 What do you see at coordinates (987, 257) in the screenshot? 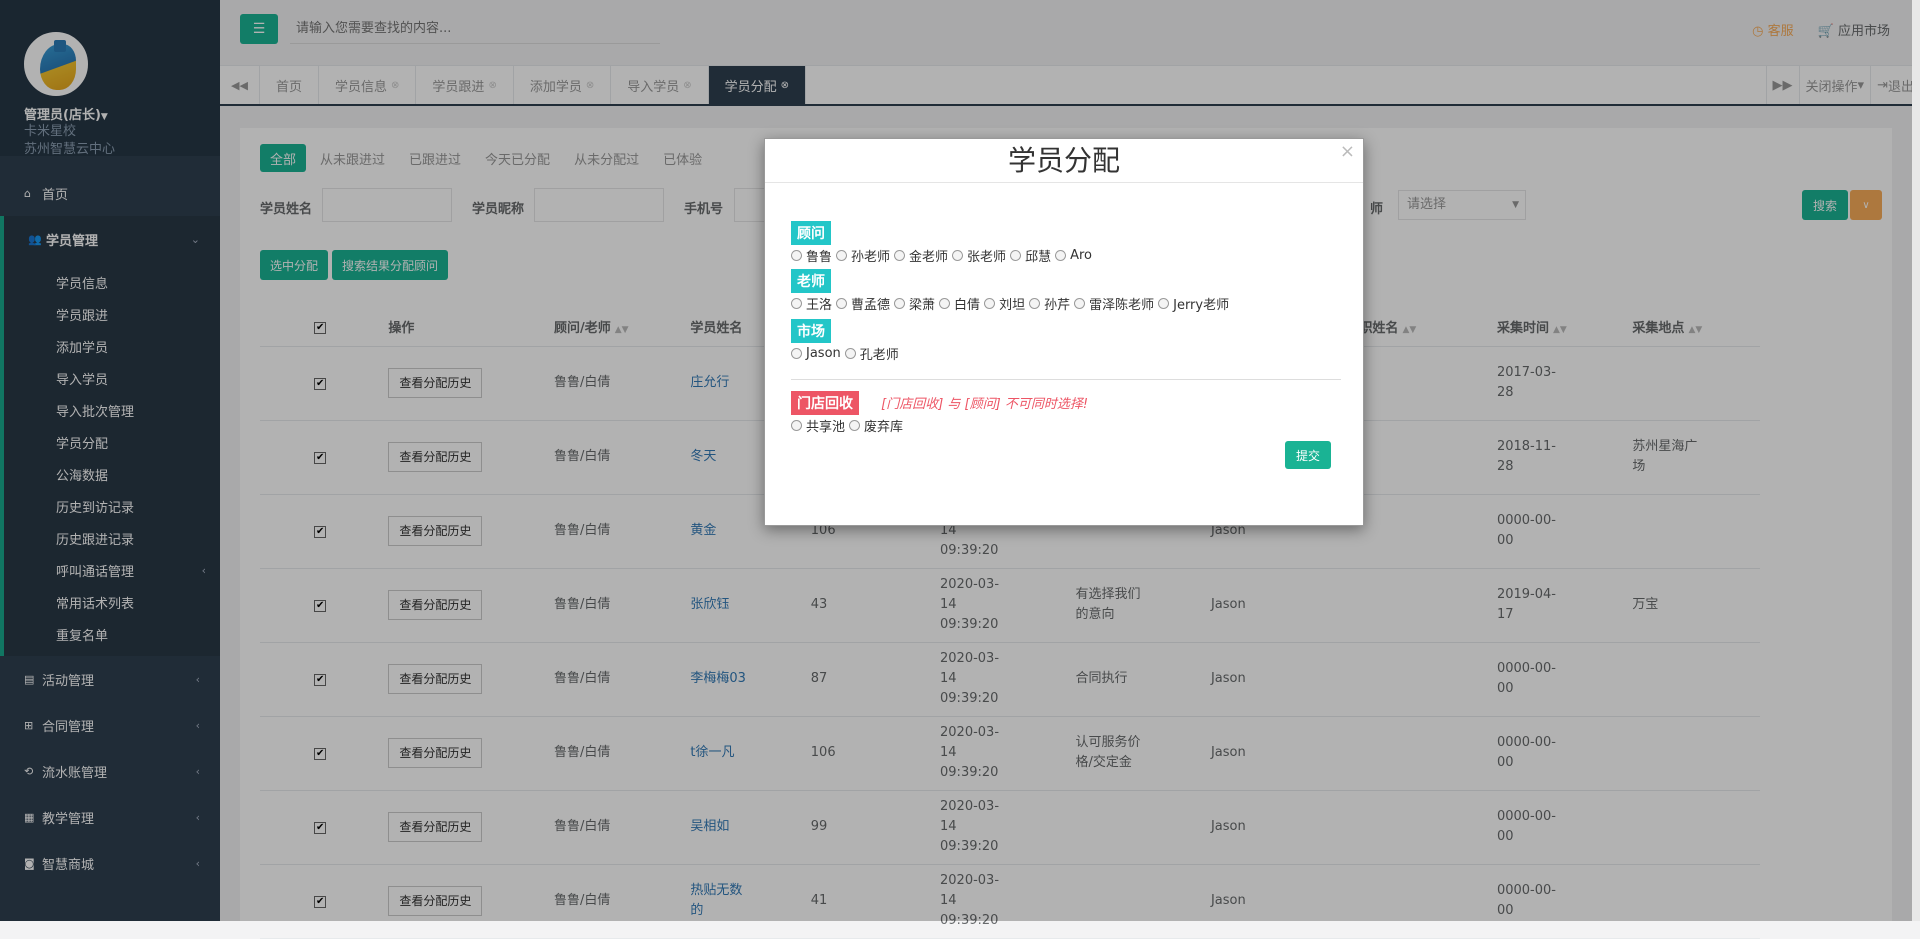
I see `radio-label: 张老师` at bounding box center [987, 257].